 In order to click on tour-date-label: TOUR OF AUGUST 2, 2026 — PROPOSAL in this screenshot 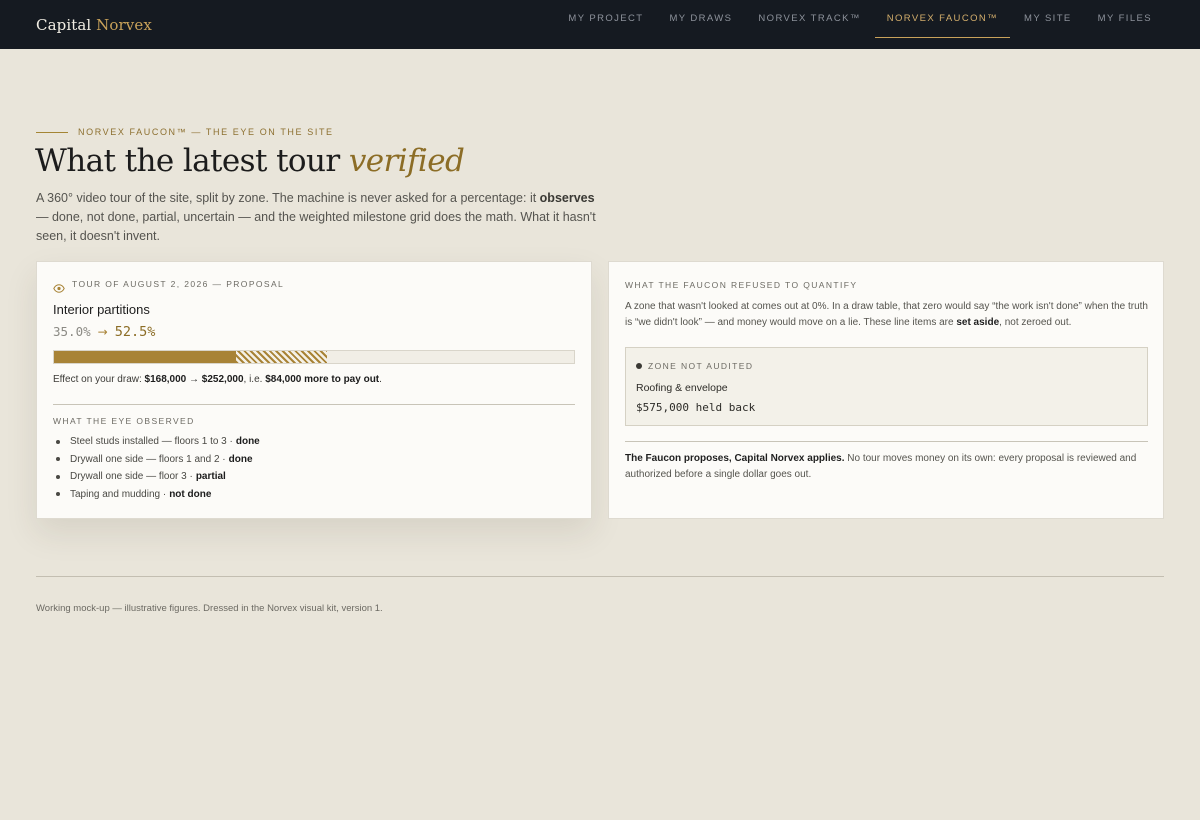, I will do `click(178, 284)`.